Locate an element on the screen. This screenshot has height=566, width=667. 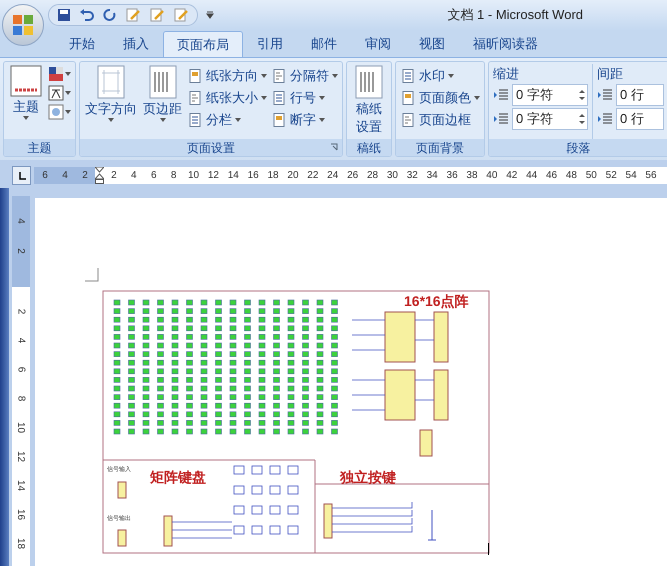
margin-corner-mark is located at coordinates (92, 275).